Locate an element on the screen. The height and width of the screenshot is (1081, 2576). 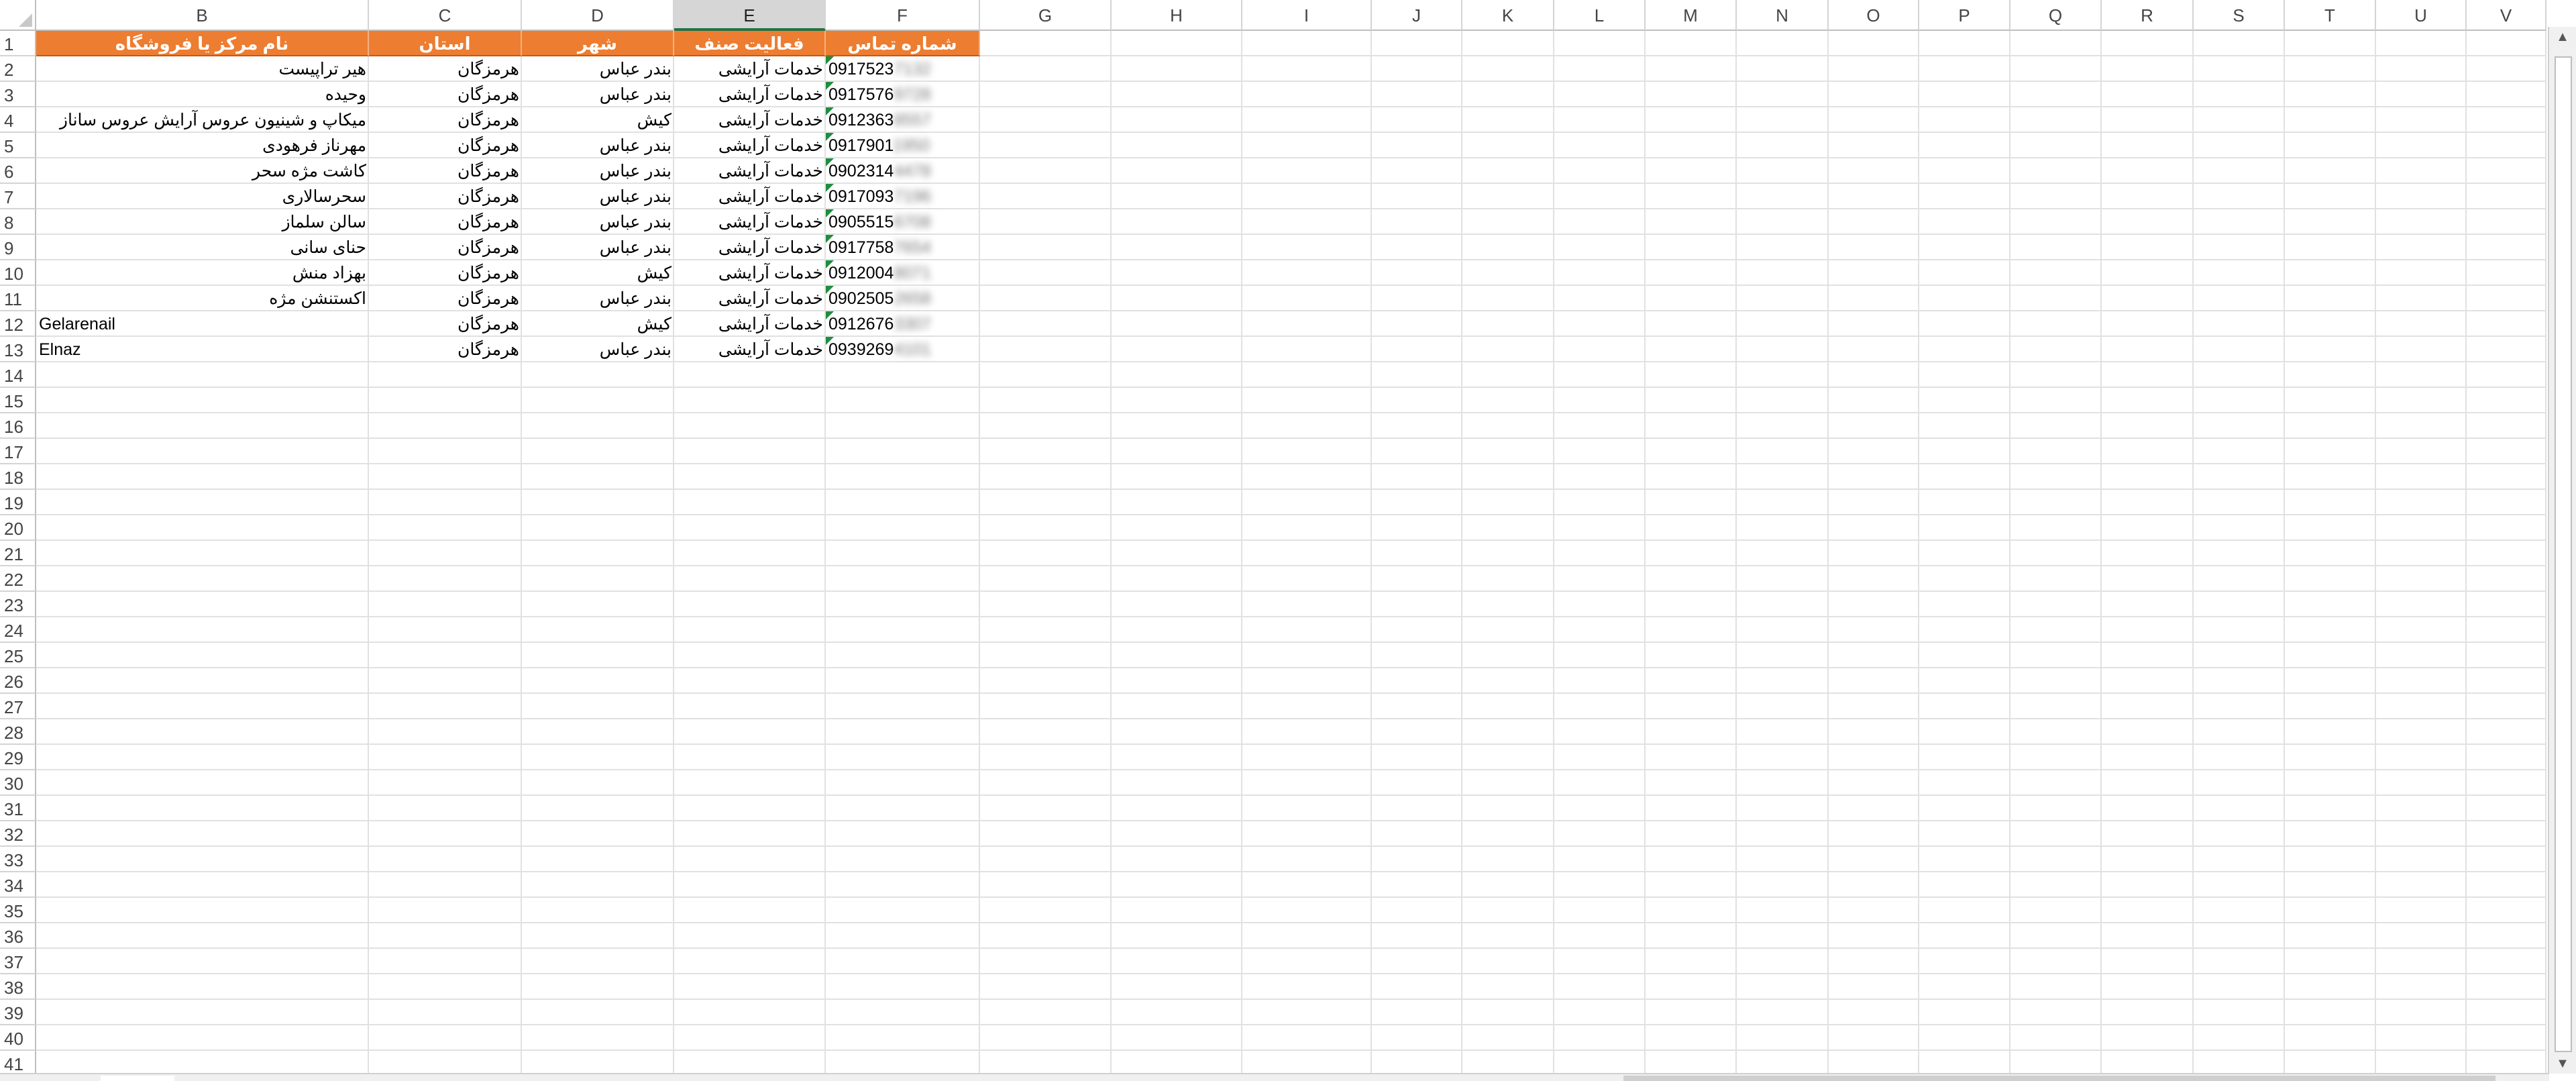
vertical-scrollbar: ▲ ▼ is located at coordinates (2562, 550).